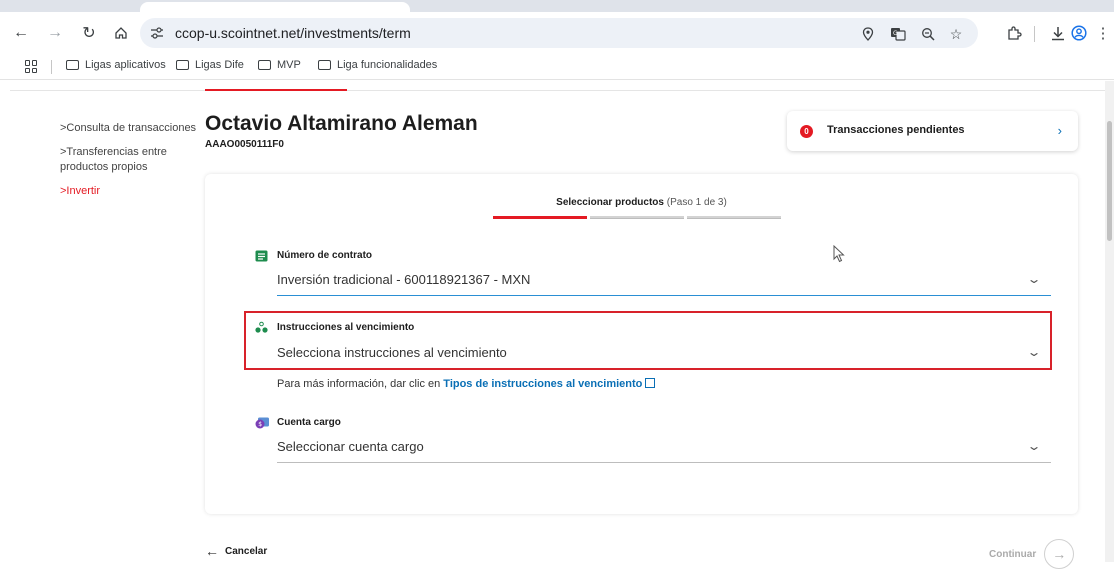 Image resolution: width=1114 pixels, height=569 pixels. What do you see at coordinates (1079, 33) in the screenshot?
I see `profile-icon` at bounding box center [1079, 33].